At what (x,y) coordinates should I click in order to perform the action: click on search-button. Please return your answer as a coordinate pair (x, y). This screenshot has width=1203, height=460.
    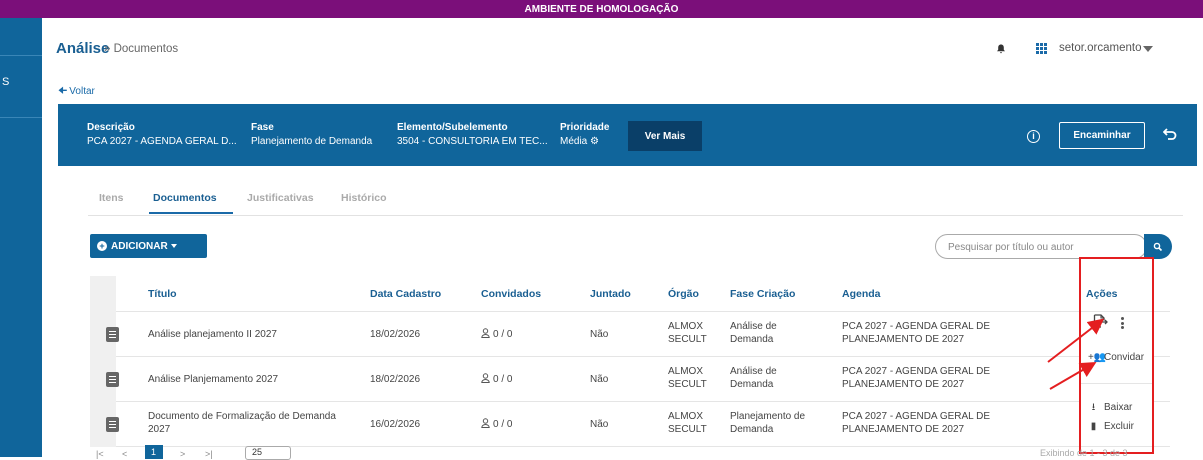
    Looking at the image, I should click on (1158, 246).